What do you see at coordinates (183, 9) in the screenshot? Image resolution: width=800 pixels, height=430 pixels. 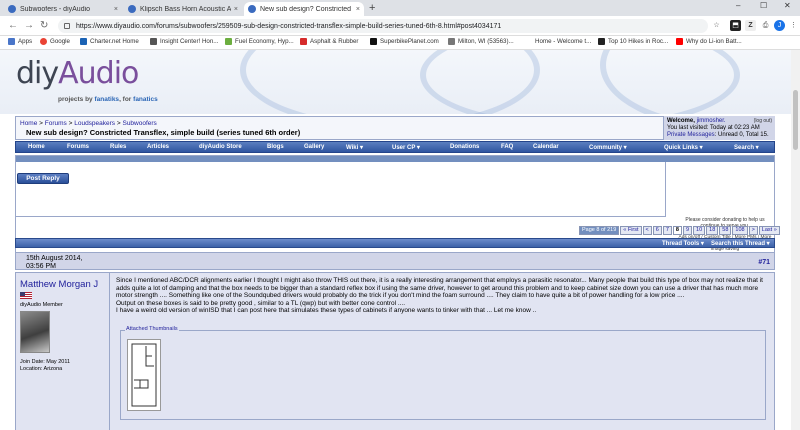 I see `browser-tab-klipsch: Klipsch Bass Horn Acoustic Anal... ×` at bounding box center [183, 9].